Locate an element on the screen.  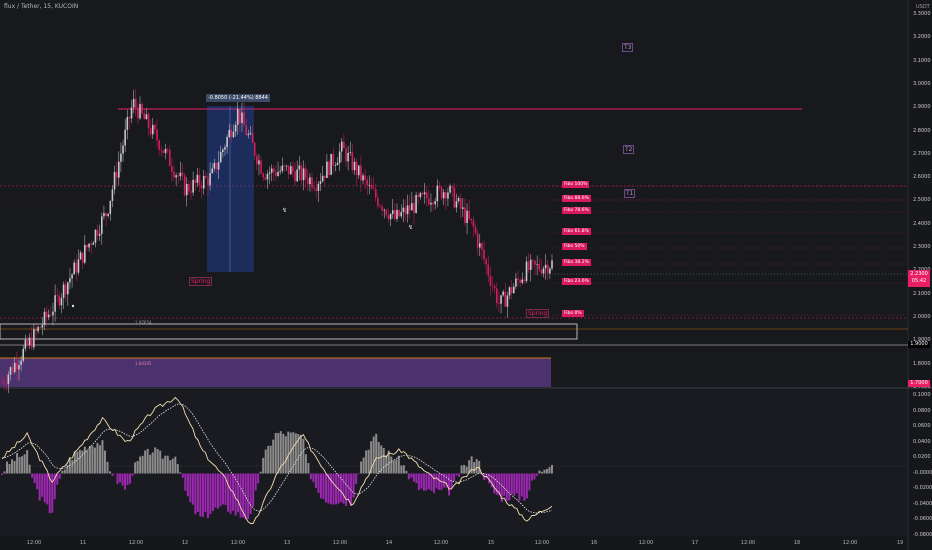
symbol-header: flux / Tether, 15, KUCOIN is located at coordinates (41, 6).